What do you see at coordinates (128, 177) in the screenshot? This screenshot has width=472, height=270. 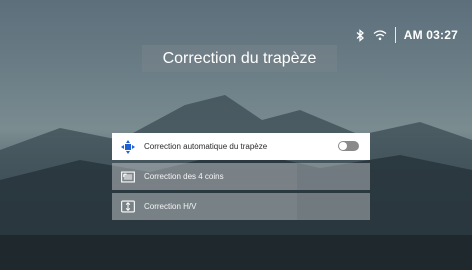 I see `four-corners-icon` at bounding box center [128, 177].